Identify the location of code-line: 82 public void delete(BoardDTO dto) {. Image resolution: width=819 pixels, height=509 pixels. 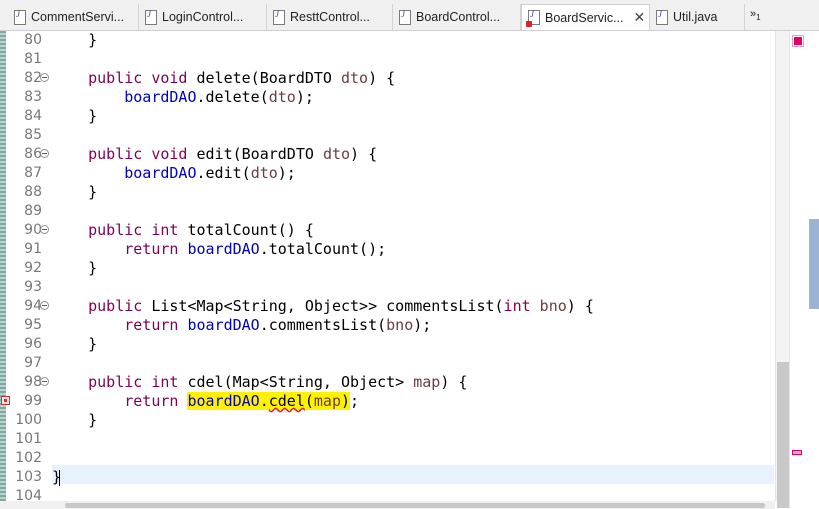
(387, 78).